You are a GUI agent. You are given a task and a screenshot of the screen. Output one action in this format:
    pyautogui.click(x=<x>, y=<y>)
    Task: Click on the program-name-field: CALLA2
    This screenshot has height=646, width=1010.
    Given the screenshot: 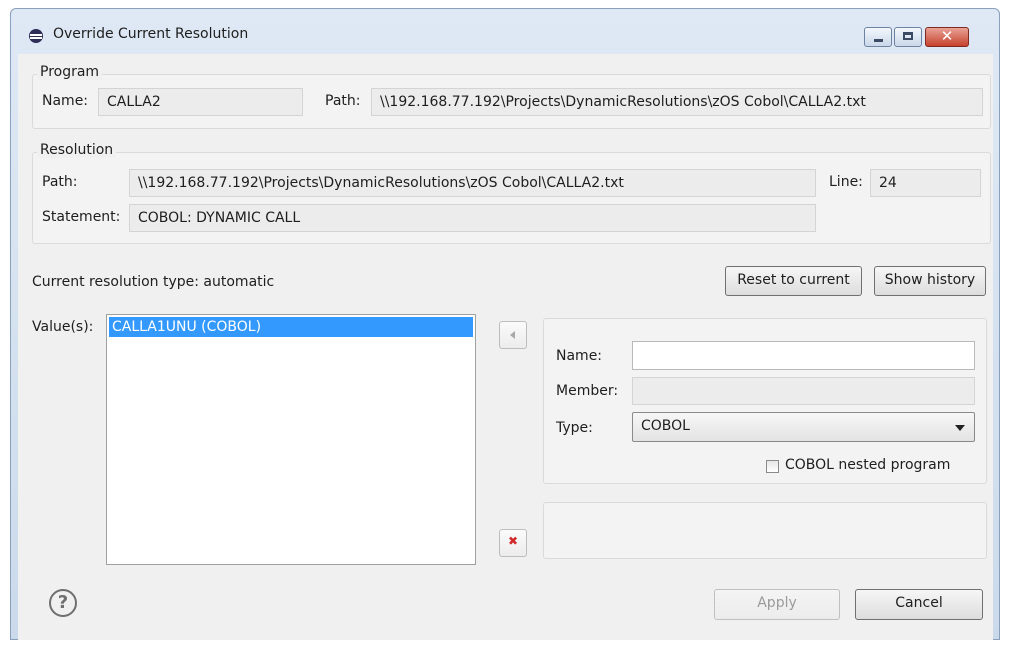 What is the action you would take?
    pyautogui.click(x=200, y=102)
    